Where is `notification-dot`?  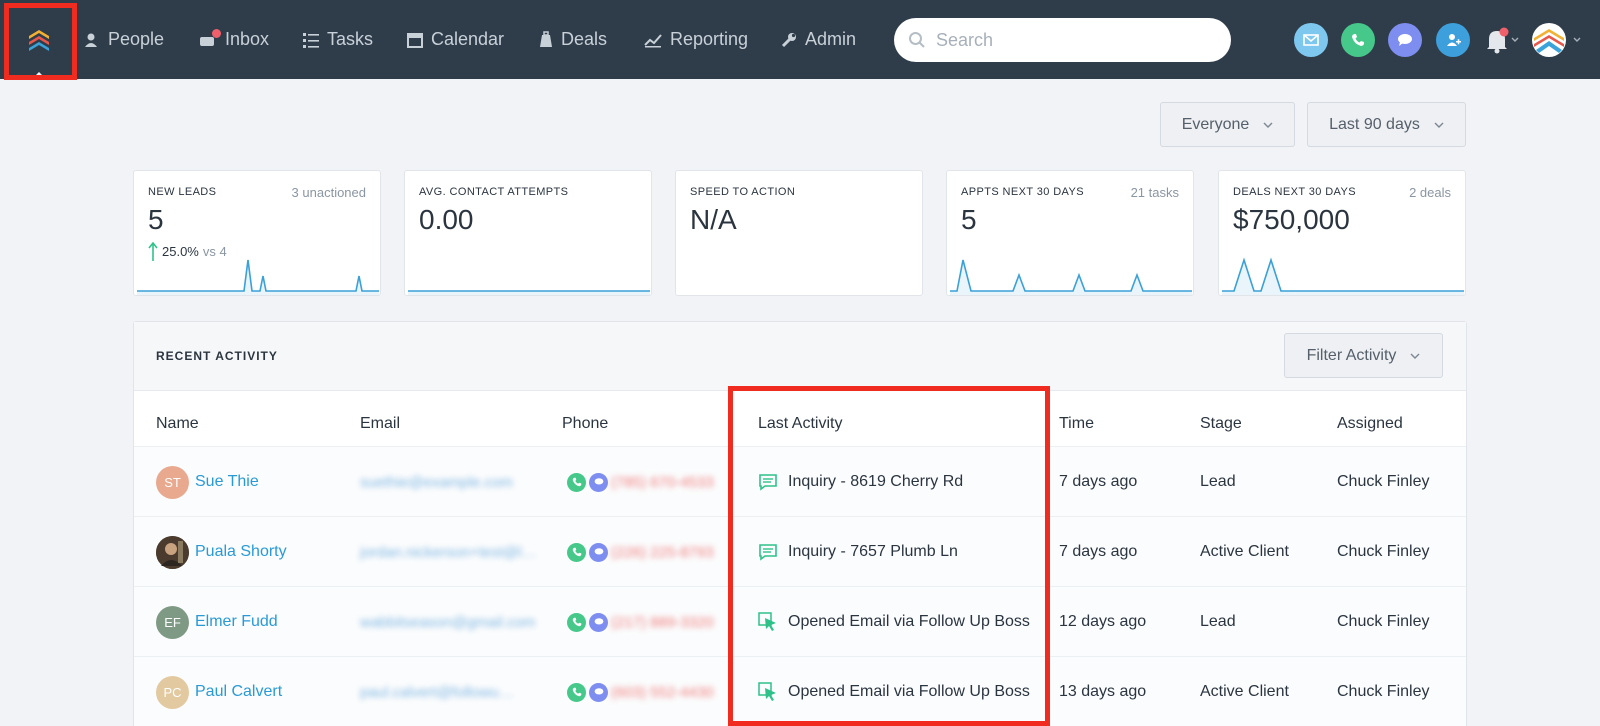 notification-dot is located at coordinates (216, 33).